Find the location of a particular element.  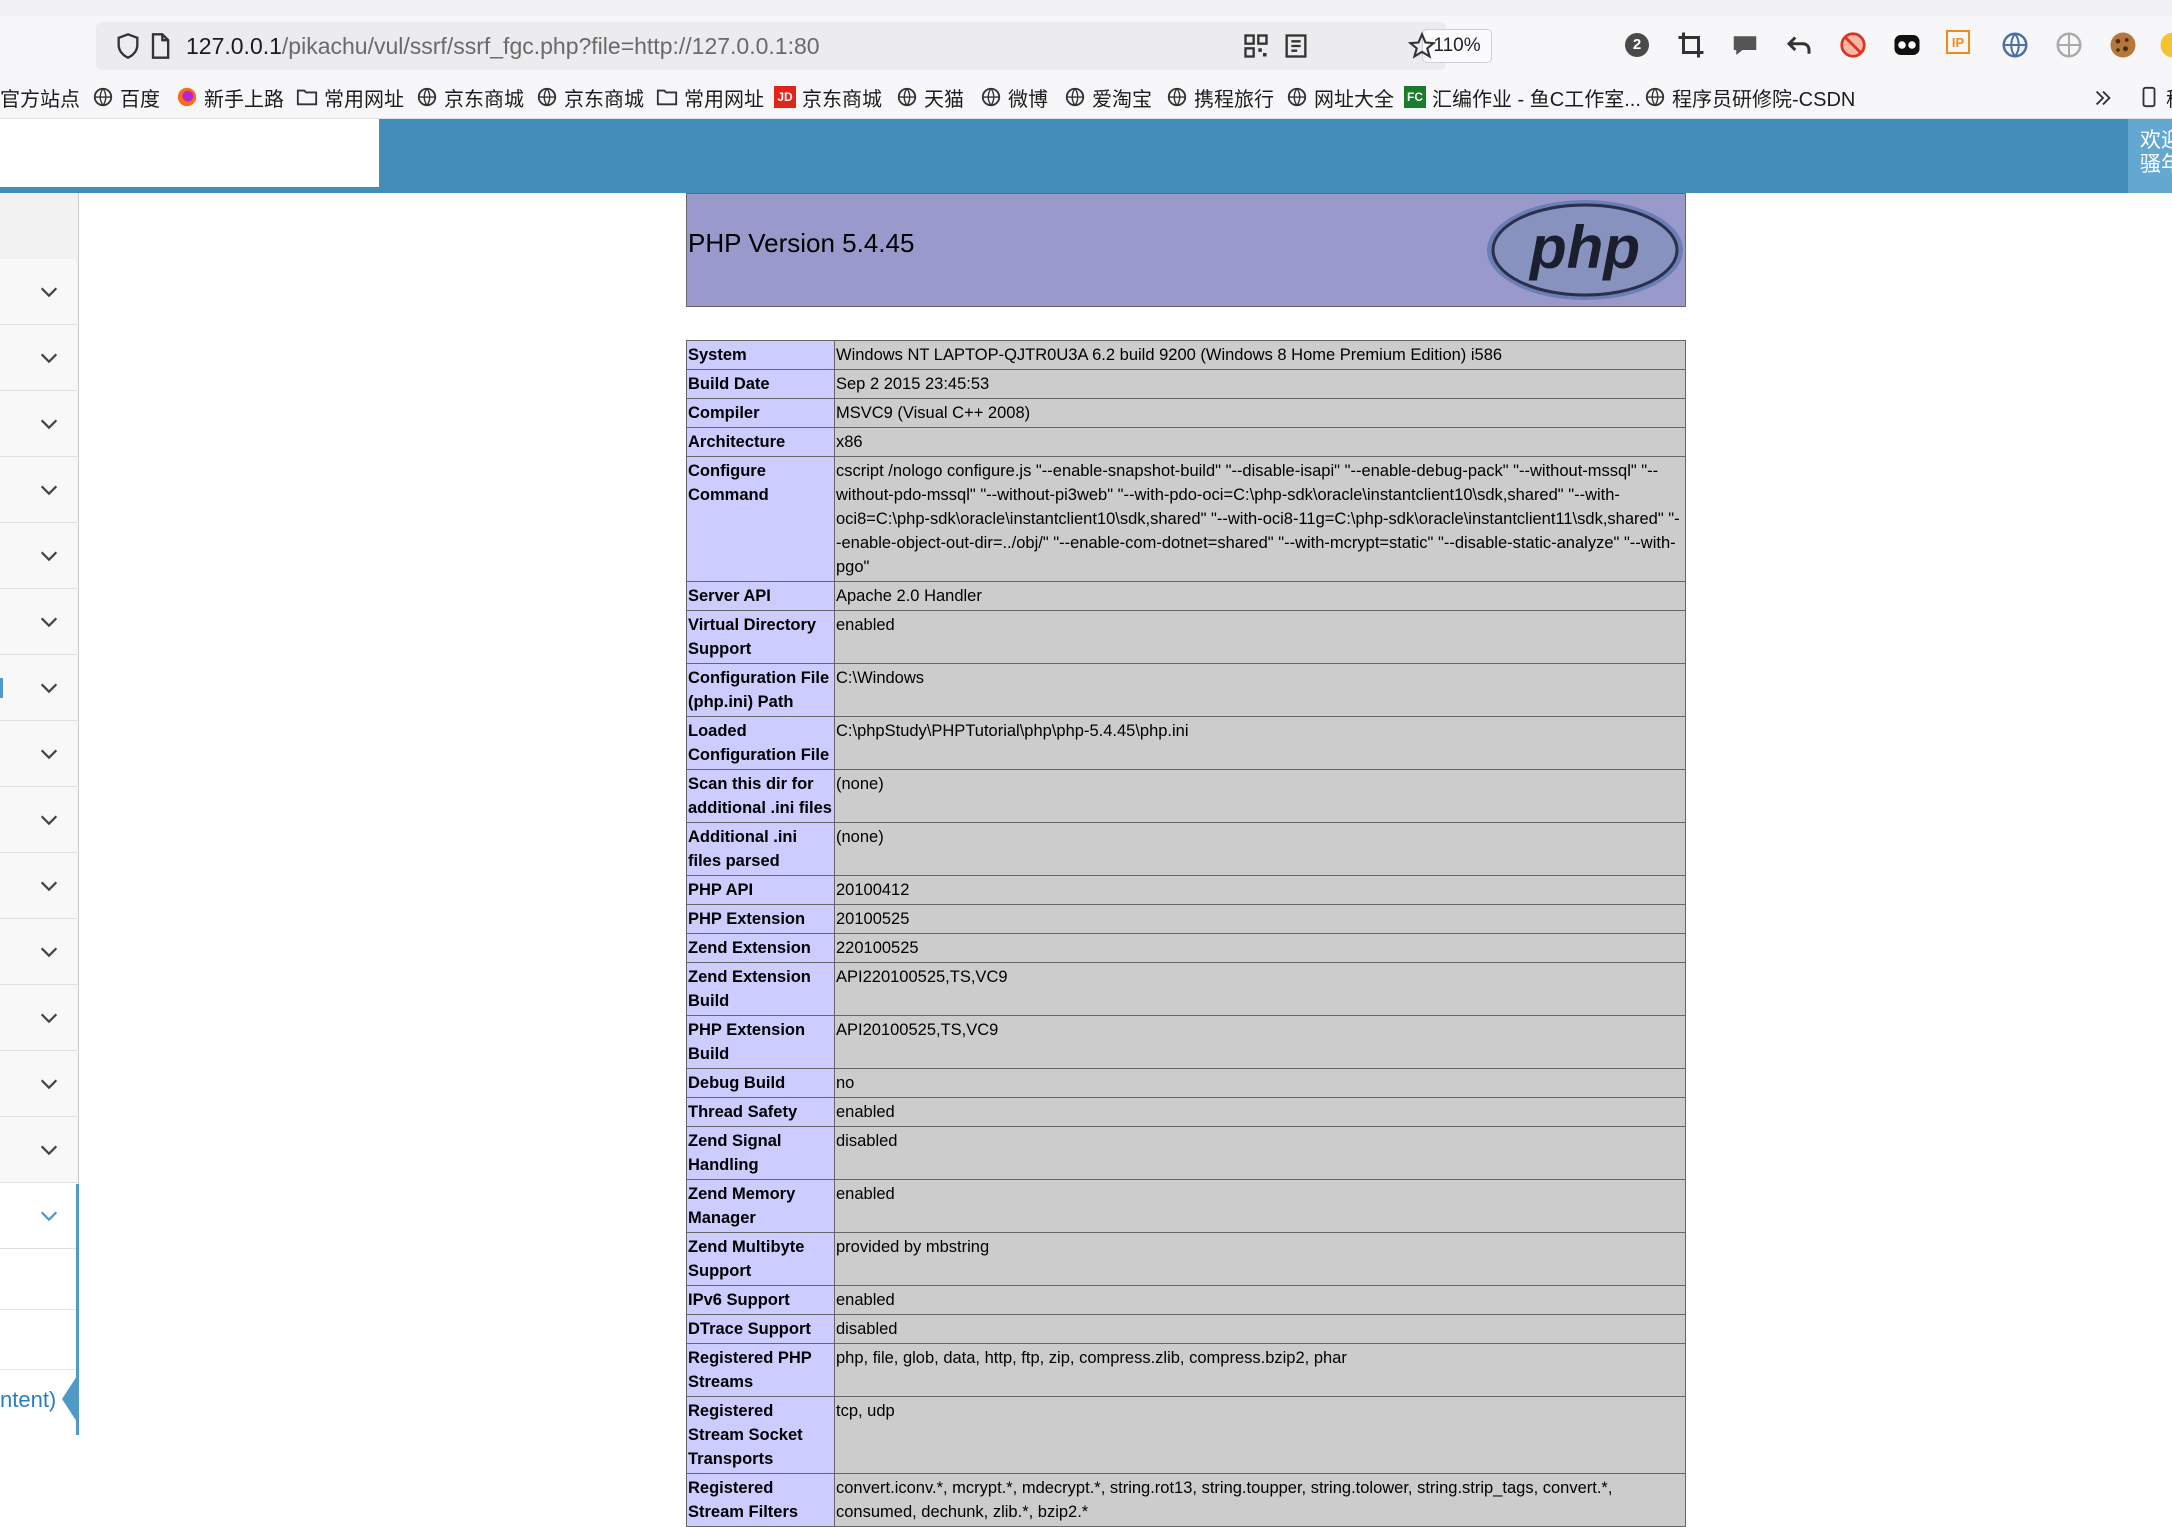

page-icon is located at coordinates (160, 46).